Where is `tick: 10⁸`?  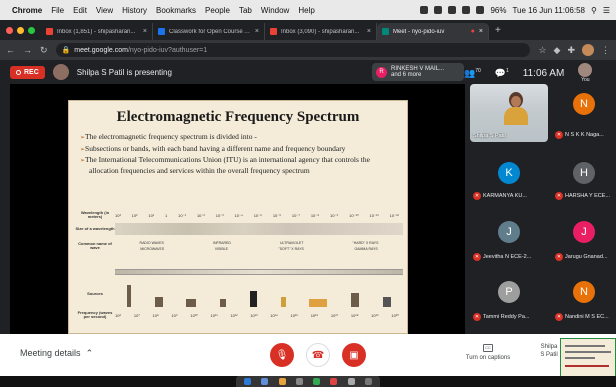
tick: 10⁸ is located at coordinates (155, 315).